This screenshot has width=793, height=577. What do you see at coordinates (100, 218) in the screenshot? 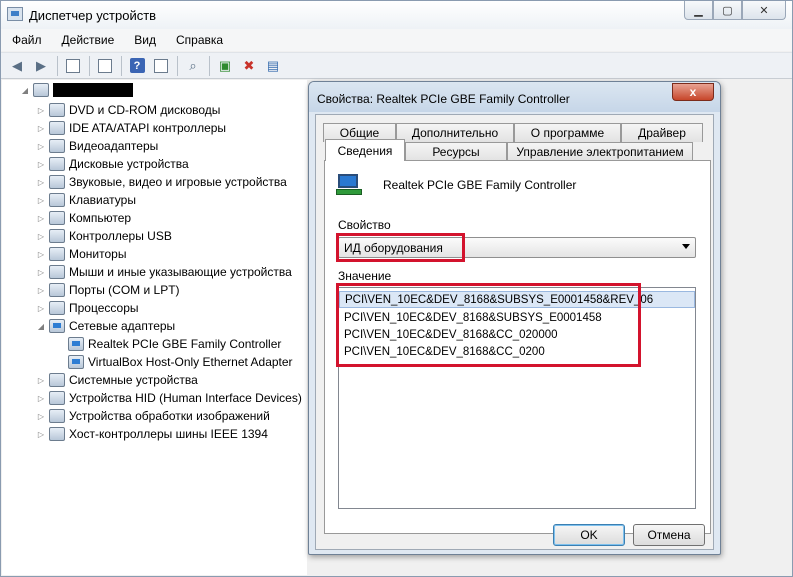
I see `tree-item-label: Компьютер` at bounding box center [100, 218].